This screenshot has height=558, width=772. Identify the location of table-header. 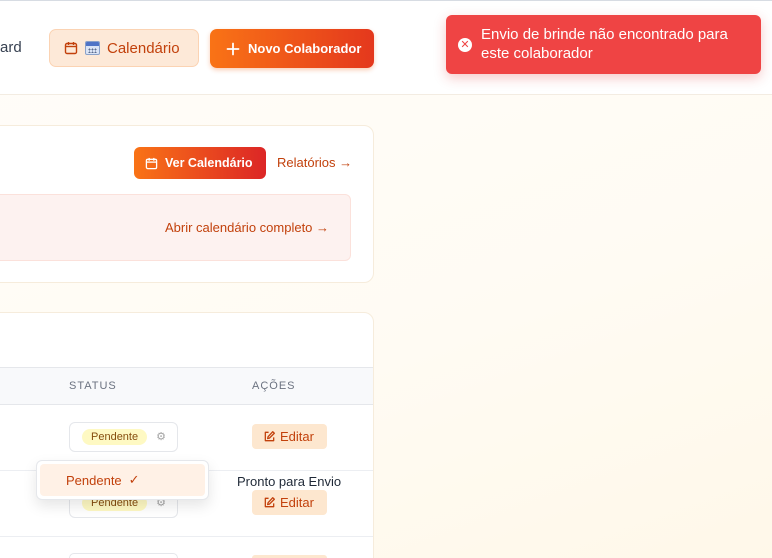
(186, 386).